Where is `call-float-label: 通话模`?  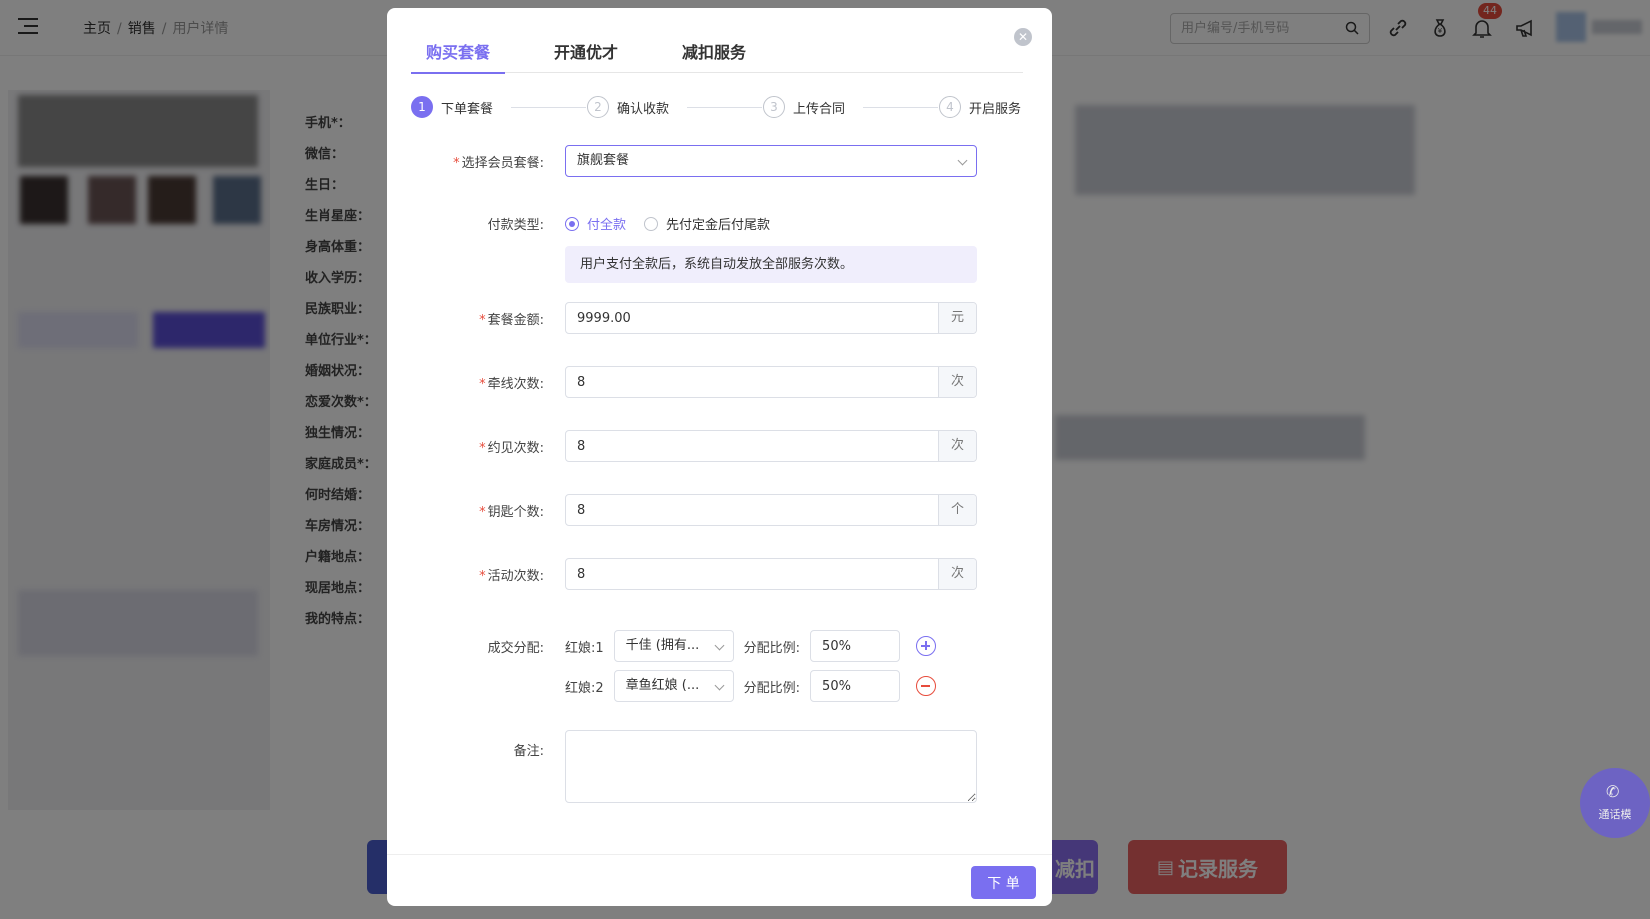 call-float-label: 通话模 is located at coordinates (1615, 814).